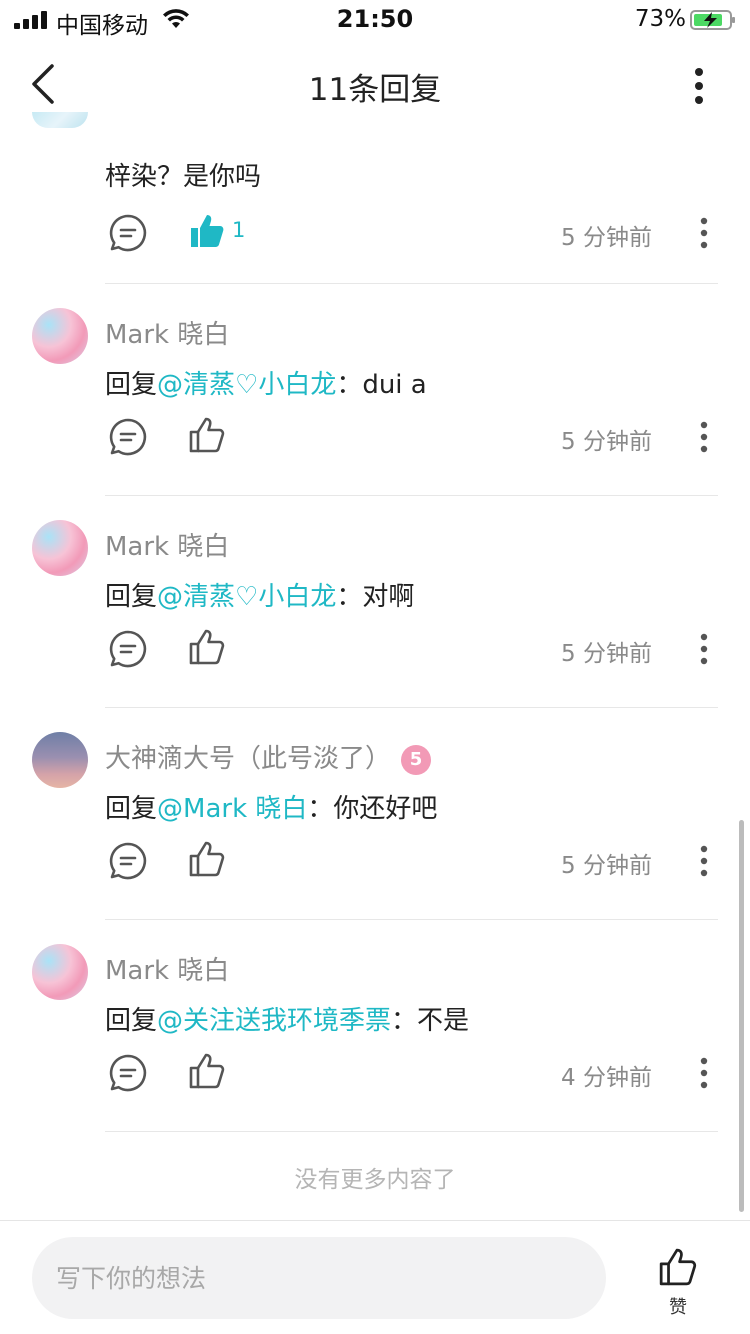  What do you see at coordinates (248, 759) in the screenshot?
I see `username-text: 大神滴大号（此号淡了）` at bounding box center [248, 759].